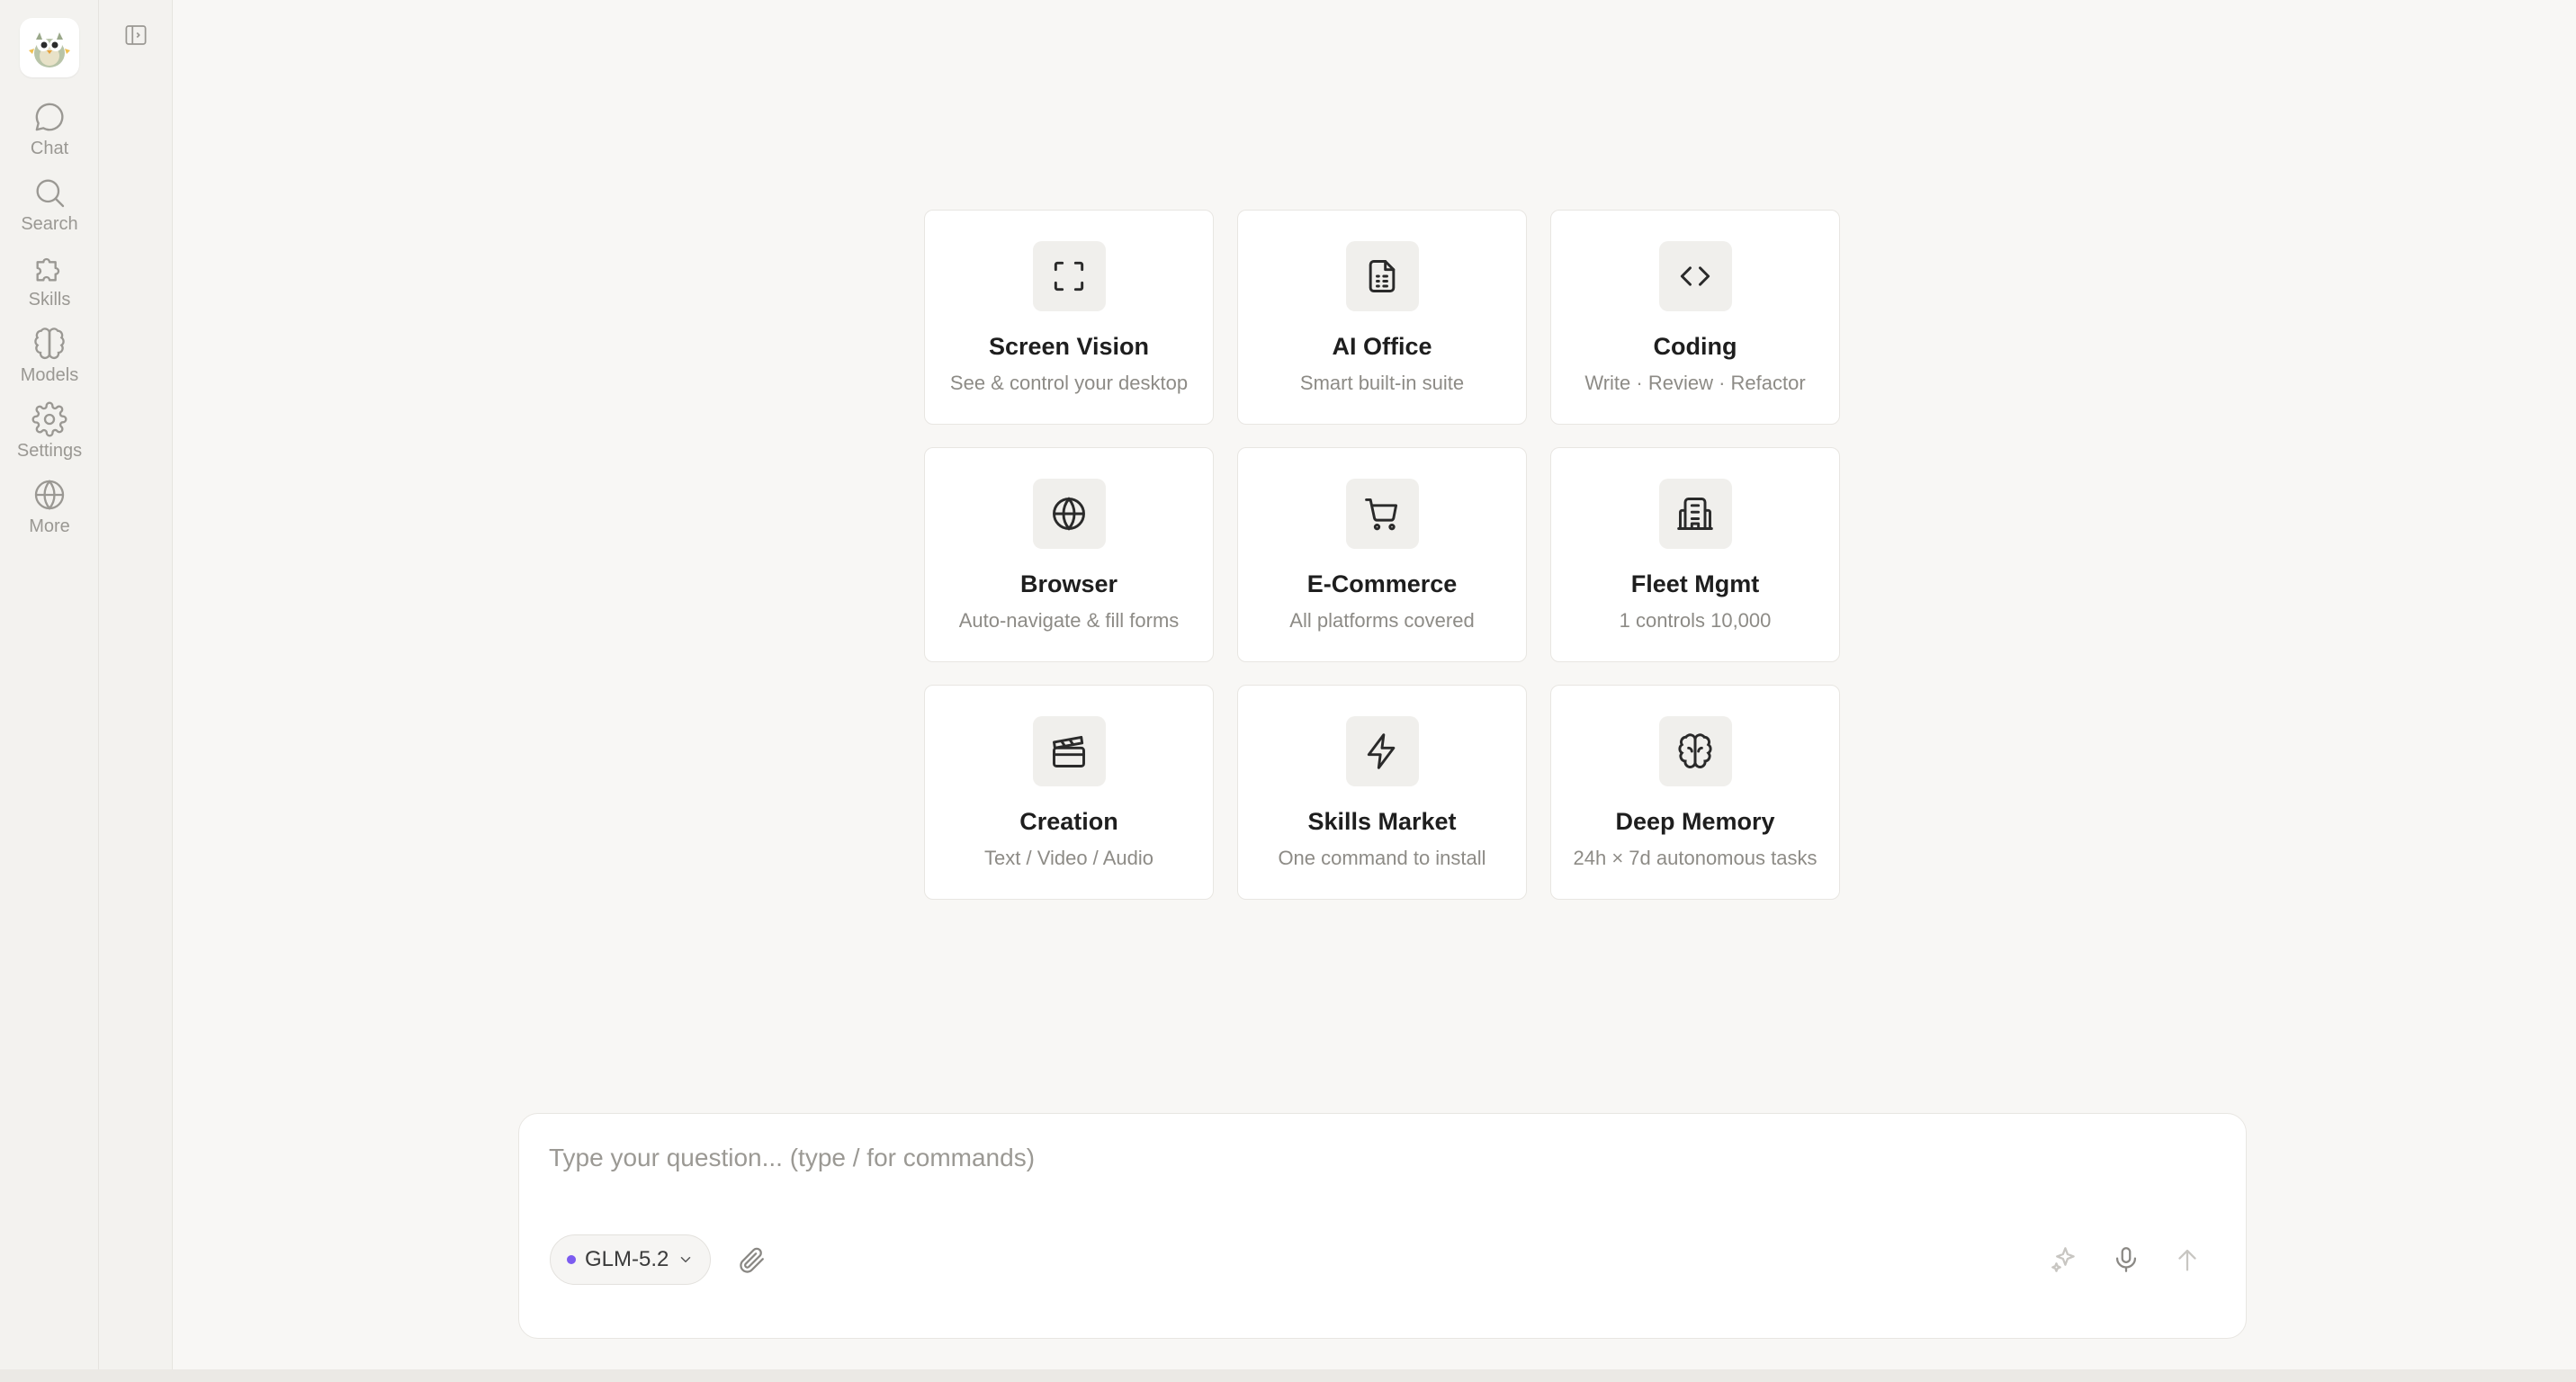 The height and width of the screenshot is (1382, 2576). I want to click on microphone-icon, so click(2126, 1260).